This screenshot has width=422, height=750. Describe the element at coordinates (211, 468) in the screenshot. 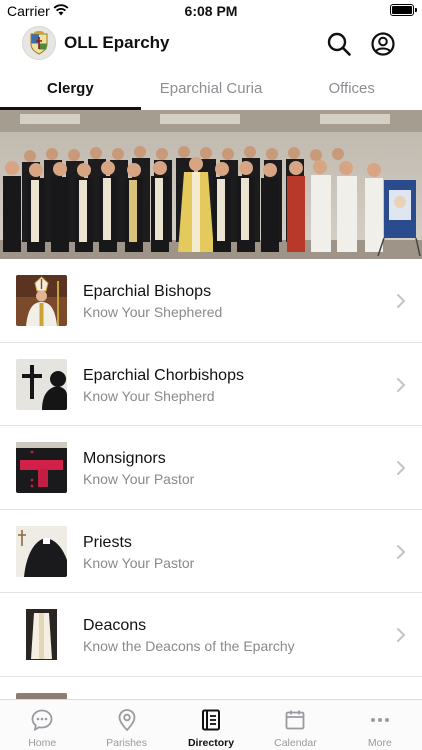

I see `list-item-monsignors: Monsignors Know Your Pastor` at that location.